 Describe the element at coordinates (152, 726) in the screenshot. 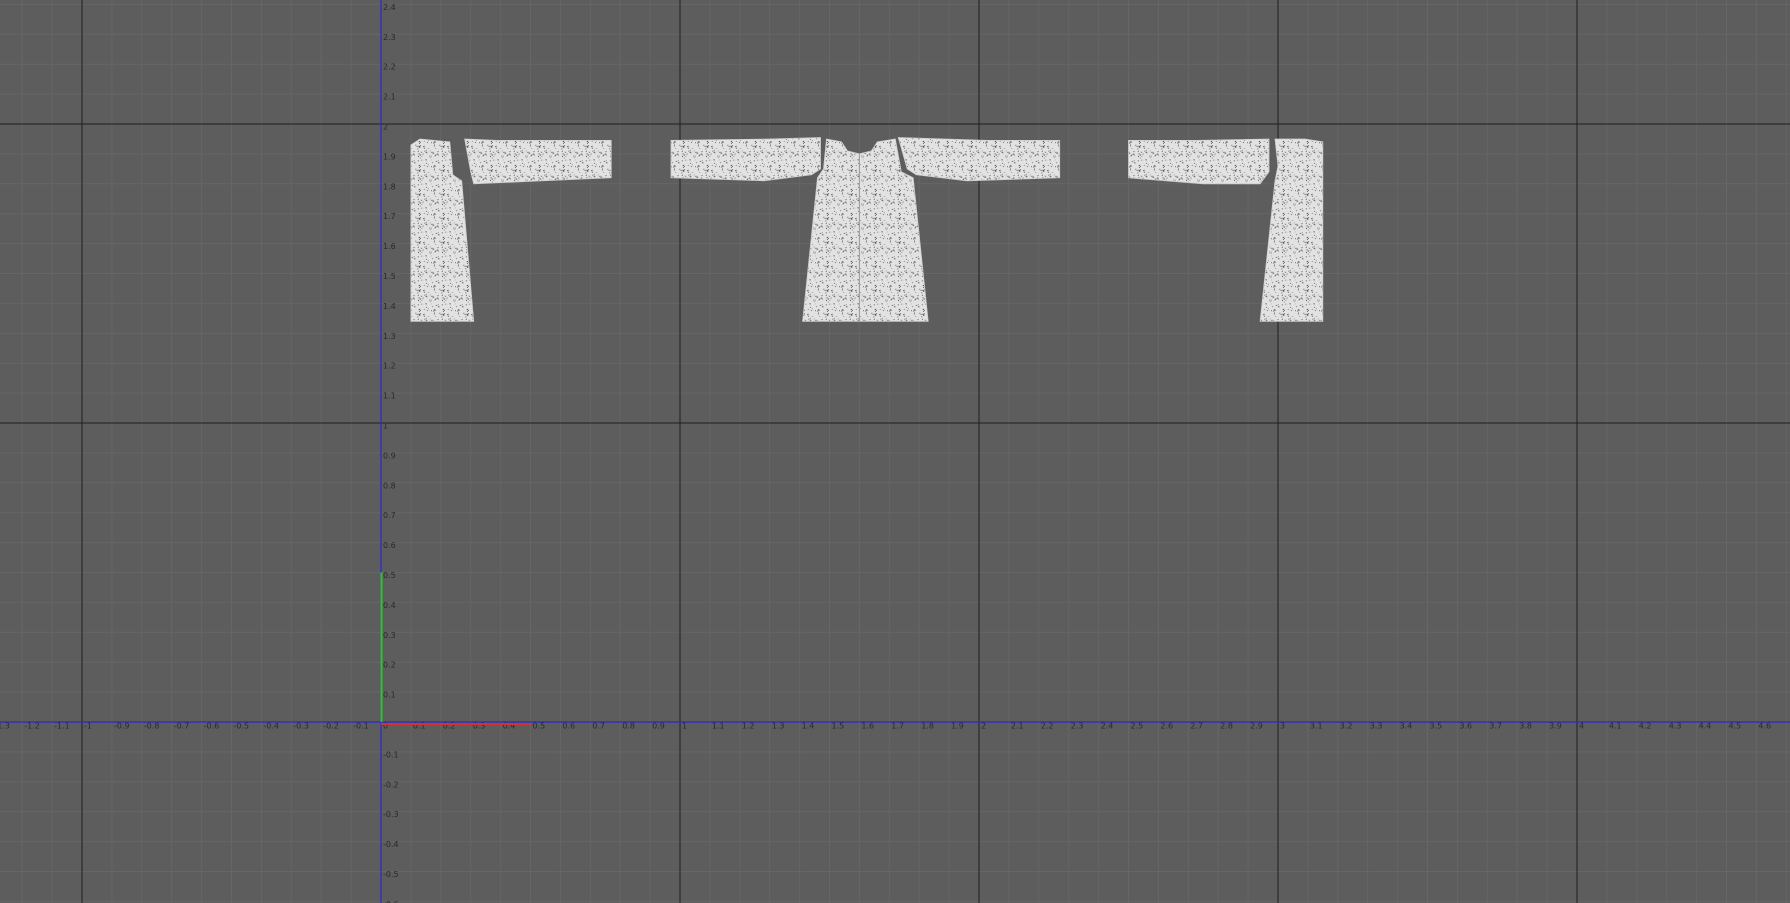

I see `u-tick-label: -0.8` at that location.